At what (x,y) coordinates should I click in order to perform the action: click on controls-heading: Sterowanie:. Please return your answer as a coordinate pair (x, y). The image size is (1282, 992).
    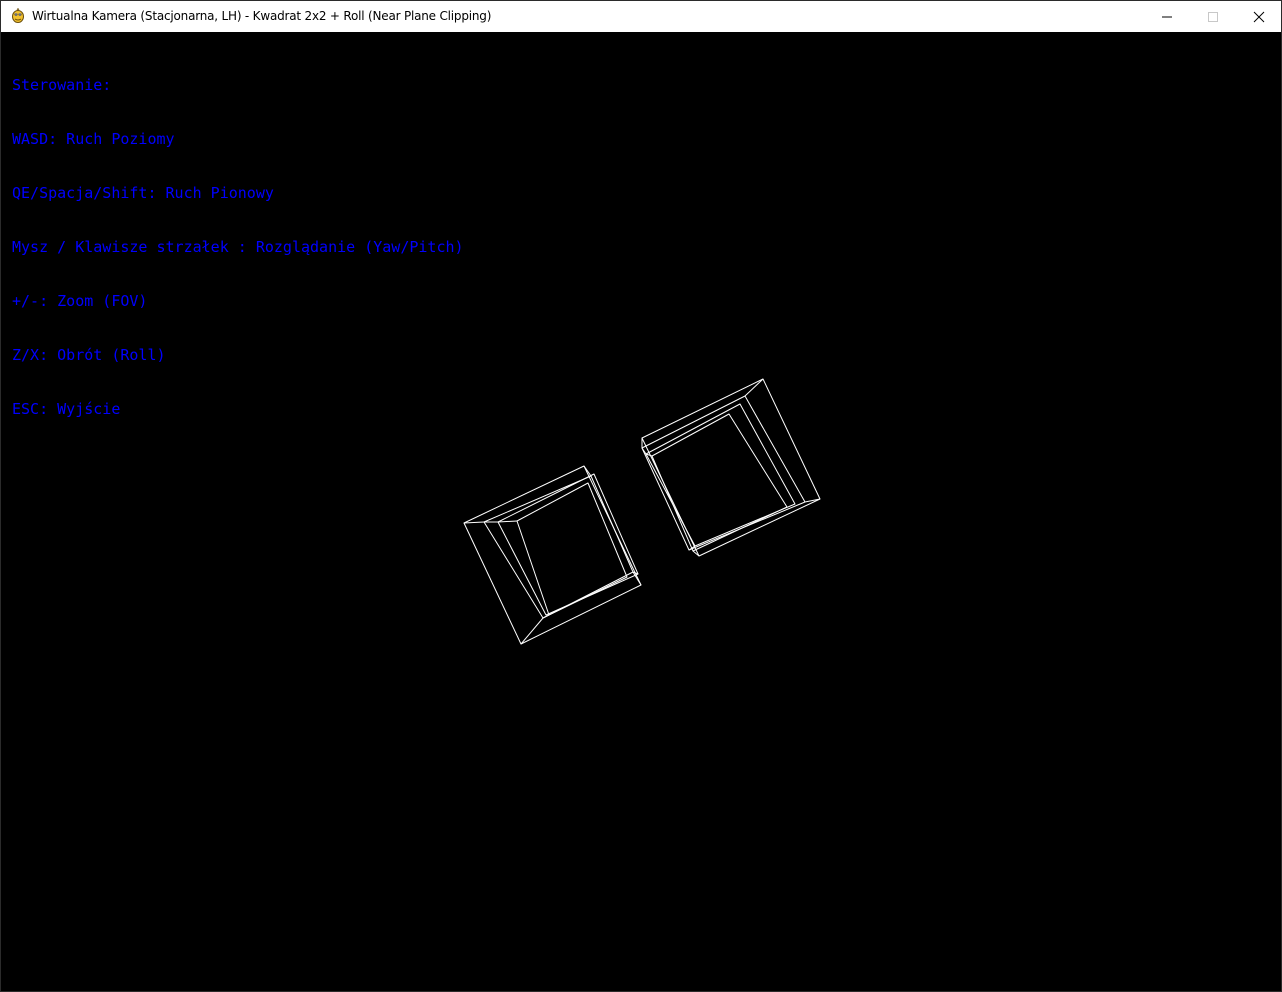
    Looking at the image, I should click on (62, 85).